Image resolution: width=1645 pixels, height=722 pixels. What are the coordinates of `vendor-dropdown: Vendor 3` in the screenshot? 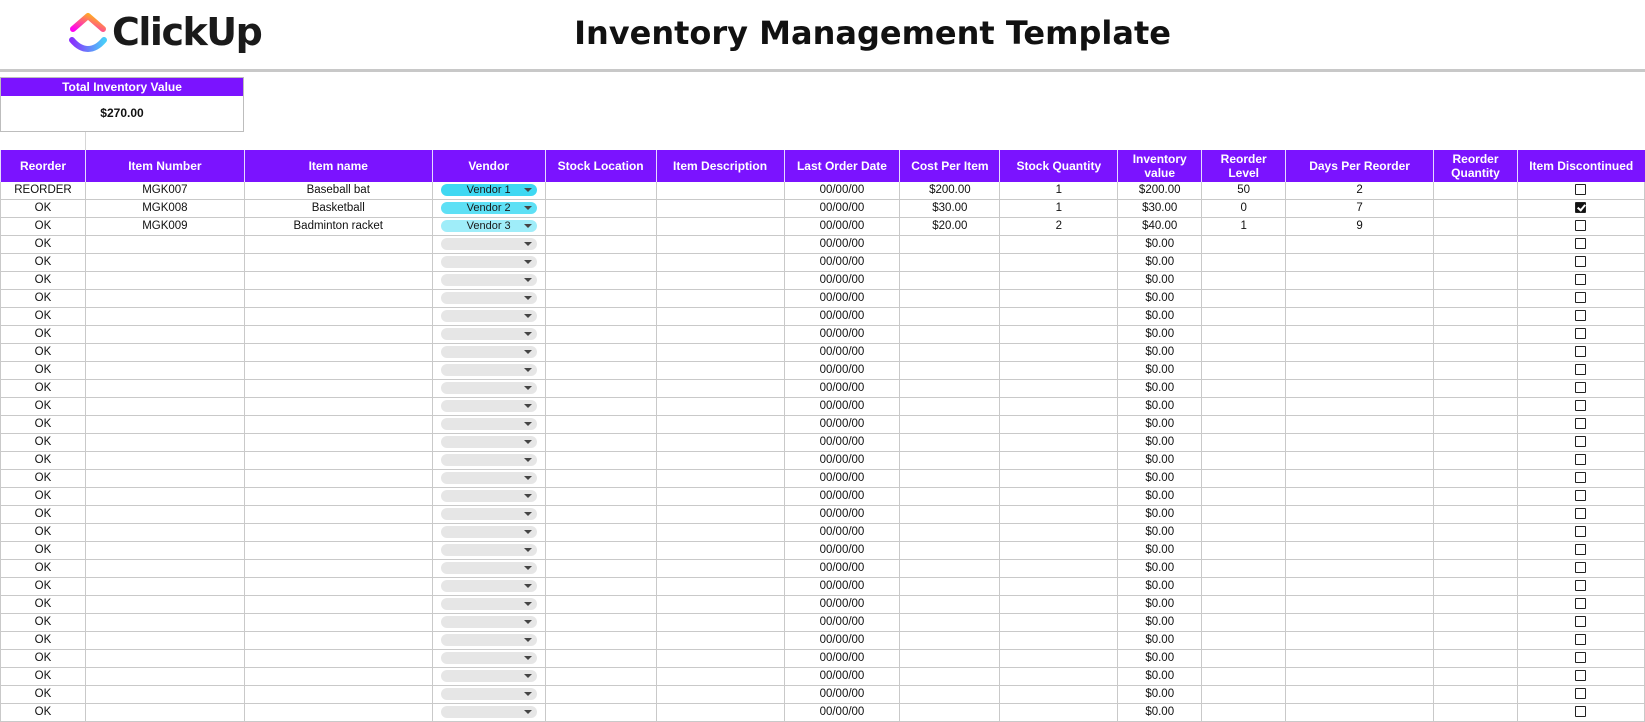 It's located at (488, 225).